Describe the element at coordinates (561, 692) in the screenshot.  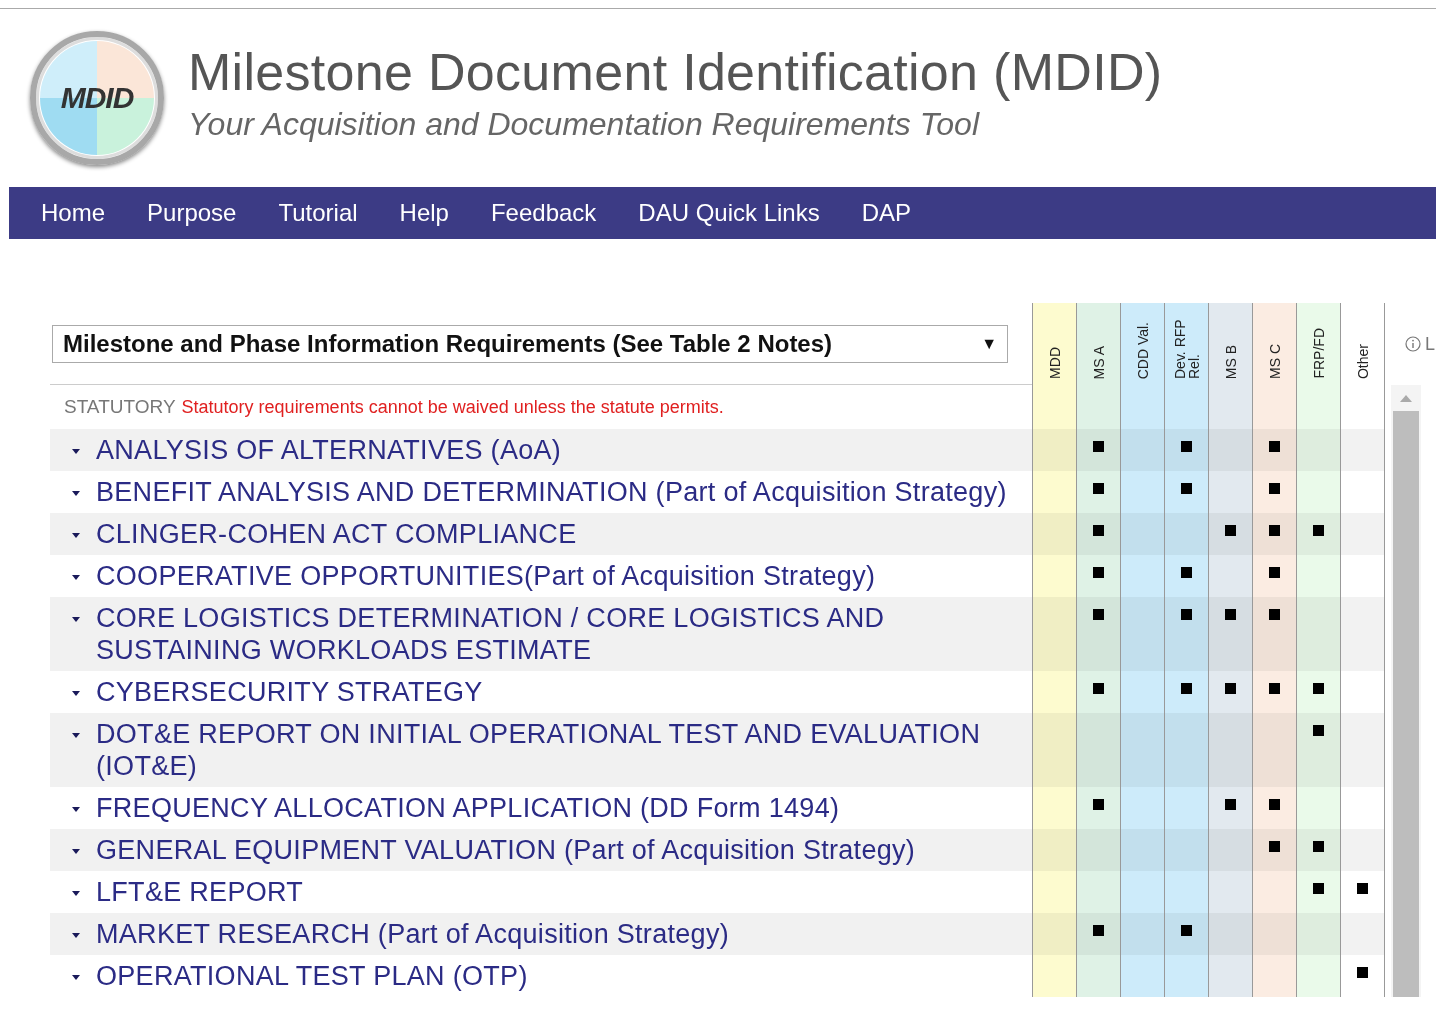
I see `requirement-link: CYBERSECURITY STRATEGY` at that location.